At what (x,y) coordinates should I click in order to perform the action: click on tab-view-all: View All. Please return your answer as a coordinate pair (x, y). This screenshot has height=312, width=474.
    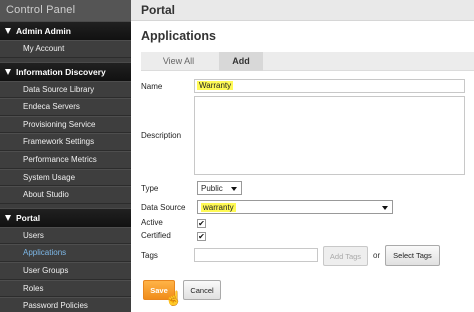
    Looking at the image, I should click on (178, 61).